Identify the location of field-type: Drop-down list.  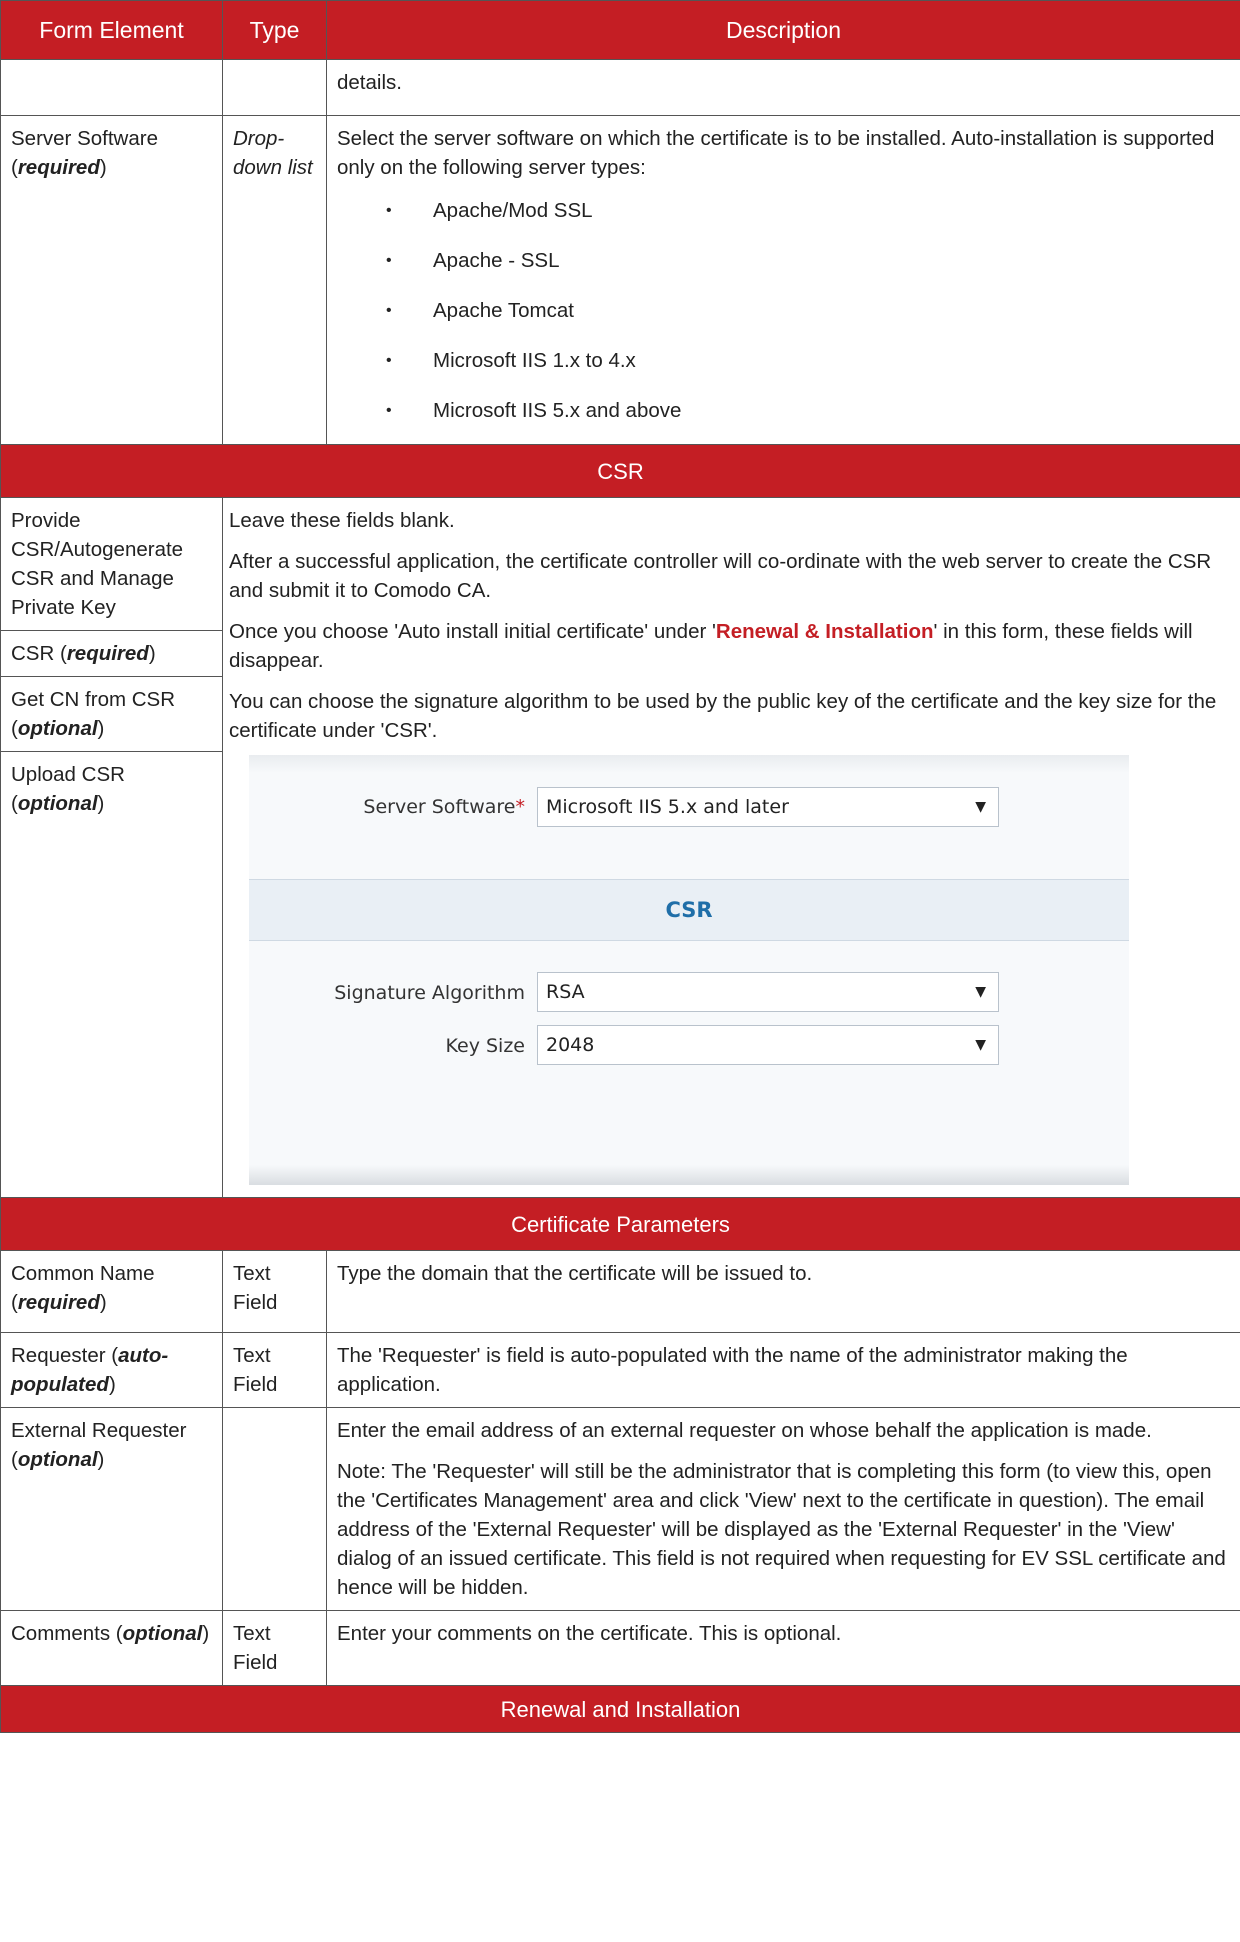
(274, 280).